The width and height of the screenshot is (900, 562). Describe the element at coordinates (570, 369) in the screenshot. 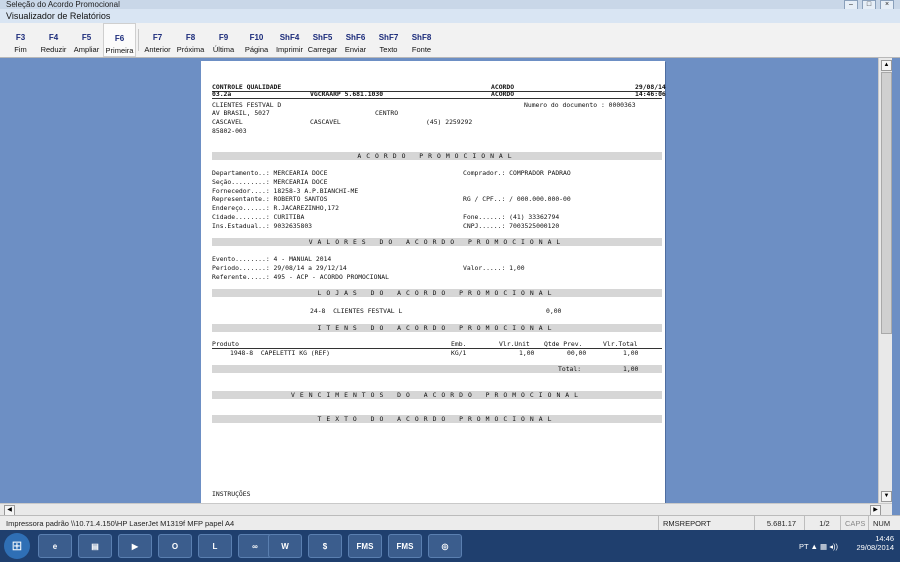

I see `total-label: Total:` at that location.